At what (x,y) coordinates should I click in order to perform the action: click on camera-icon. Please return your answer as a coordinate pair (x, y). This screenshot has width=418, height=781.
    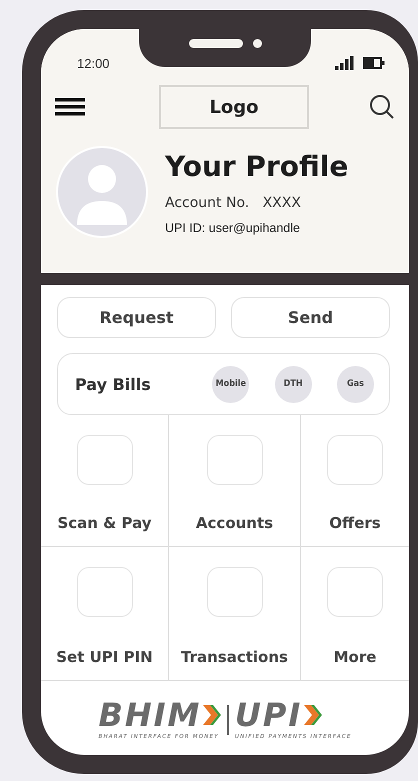
    Looking at the image, I should click on (257, 43).